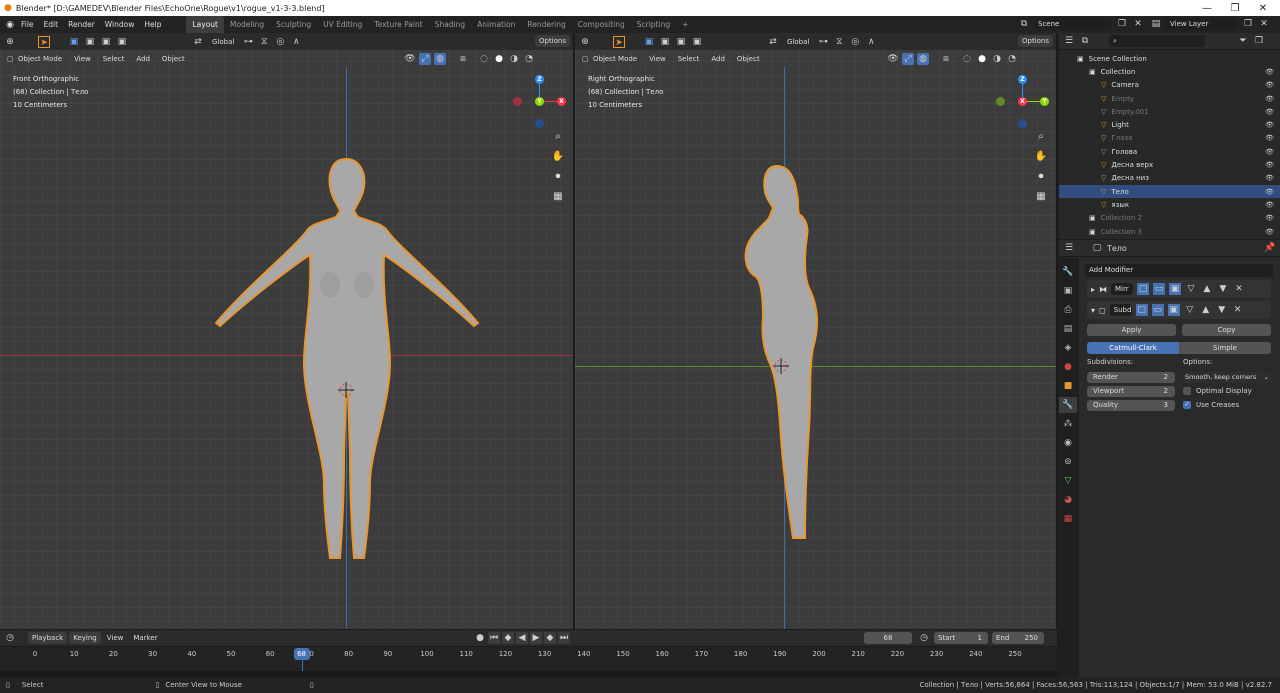  Describe the element at coordinates (1131, 391) in the screenshot. I see `viewport-levels-field: Viewport 2` at that location.